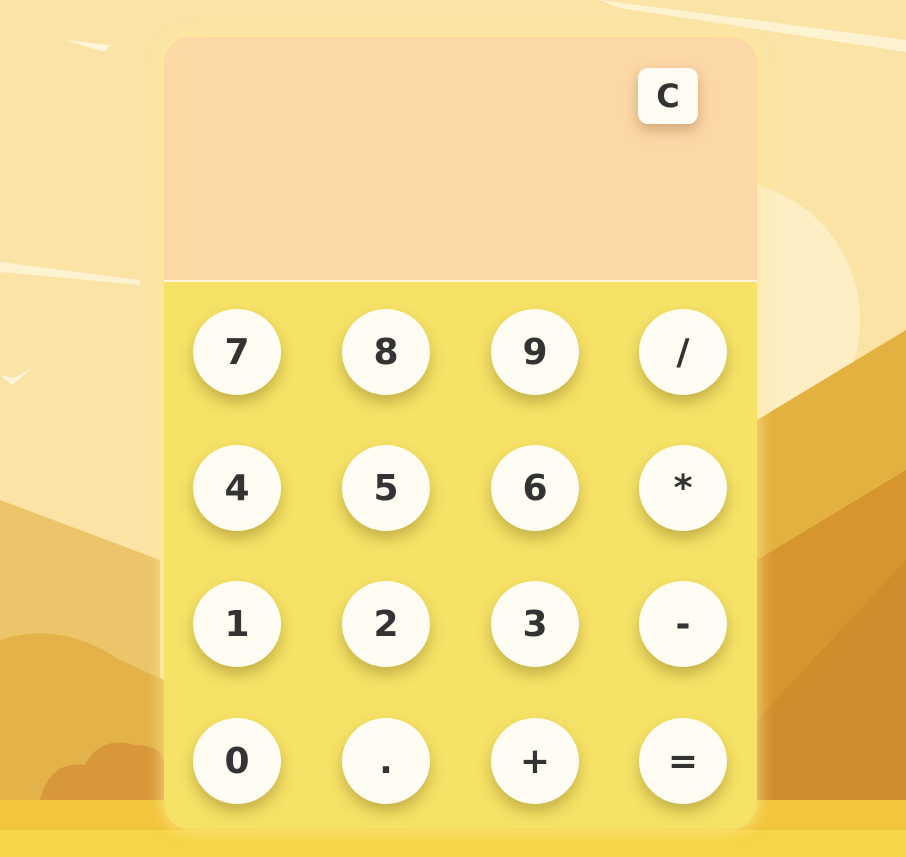  What do you see at coordinates (535, 352) in the screenshot?
I see `key-9: 9` at bounding box center [535, 352].